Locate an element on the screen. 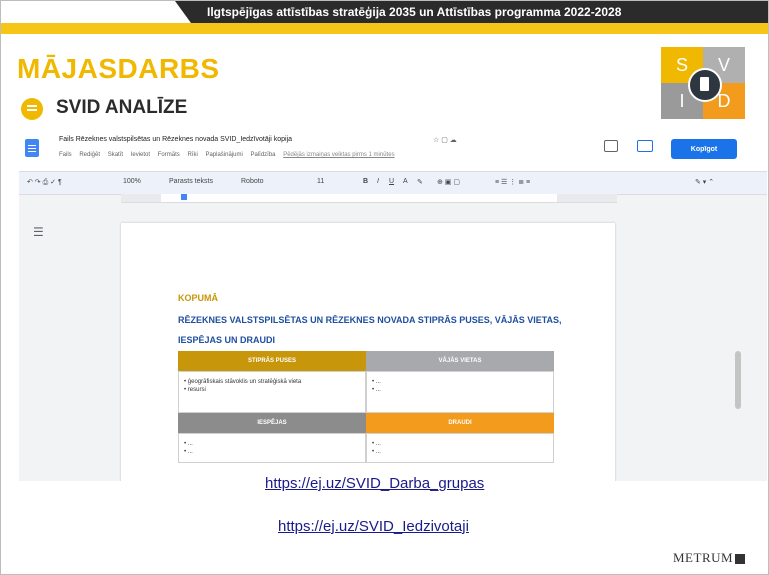  iedzivotaji-link: https://ej.uz/SVID_Iedzivotaji is located at coordinates (373, 526).